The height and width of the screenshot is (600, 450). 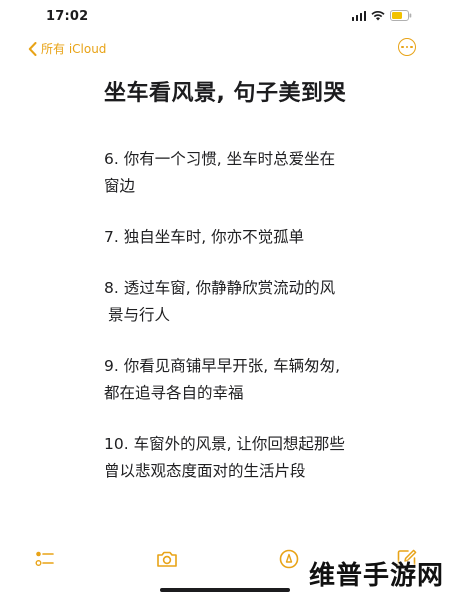 What do you see at coordinates (174, 393) in the screenshot?
I see `note-line: 都在追寻各自的幸福` at bounding box center [174, 393].